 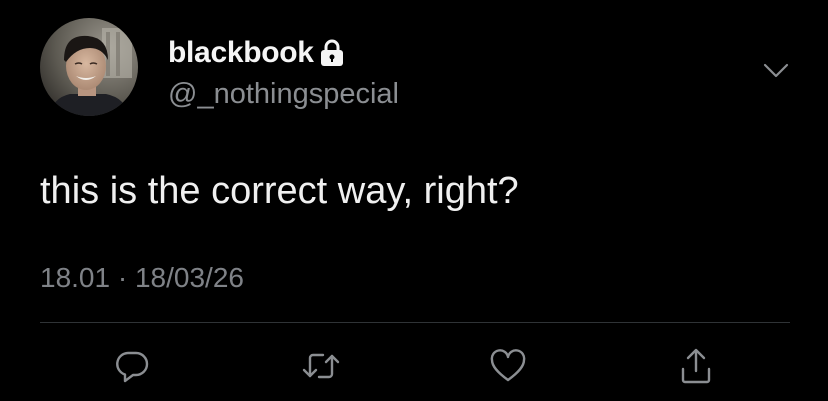 I want to click on avatar, so click(x=89, y=67).